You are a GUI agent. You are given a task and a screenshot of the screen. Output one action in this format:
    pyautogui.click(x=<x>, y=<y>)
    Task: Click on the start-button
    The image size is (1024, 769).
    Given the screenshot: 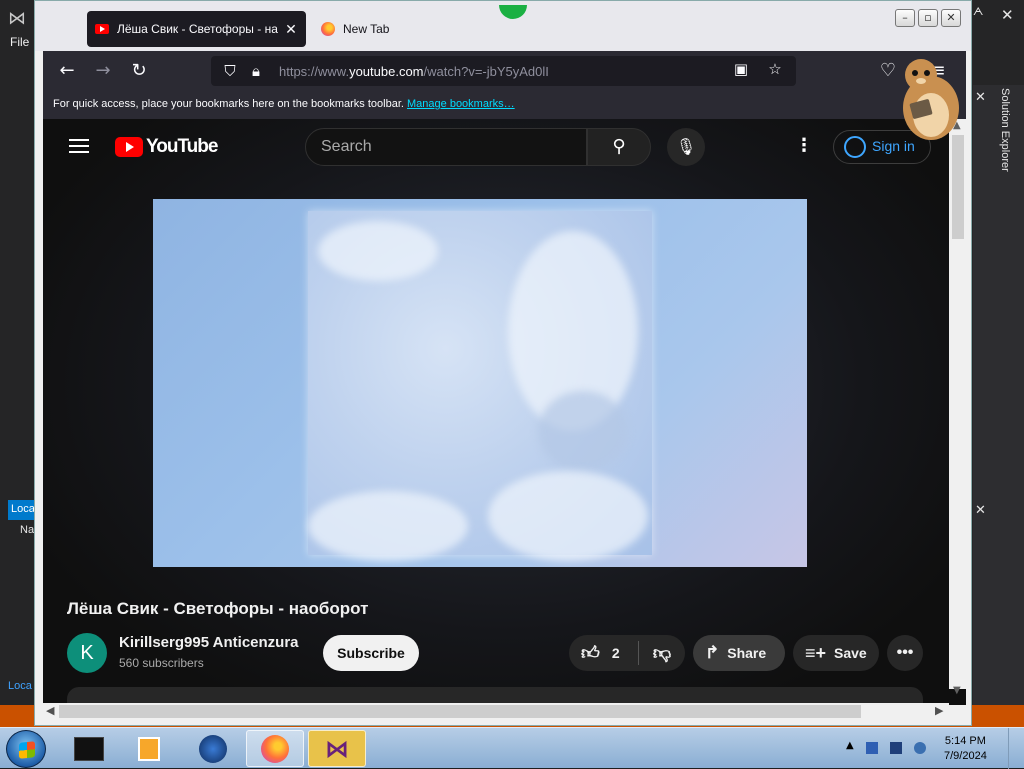 What is the action you would take?
    pyautogui.click(x=26, y=749)
    